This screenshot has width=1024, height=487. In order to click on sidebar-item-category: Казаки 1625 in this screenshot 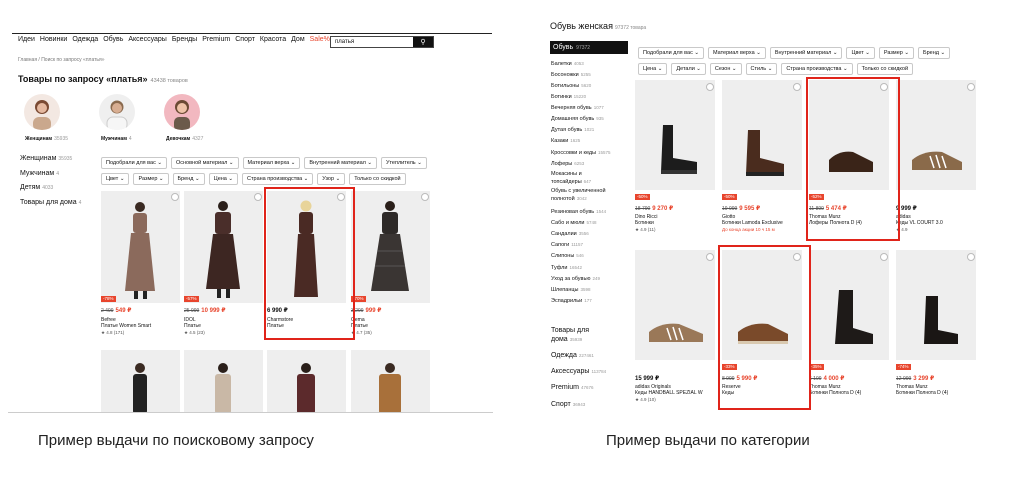, I will do `click(565, 141)`.